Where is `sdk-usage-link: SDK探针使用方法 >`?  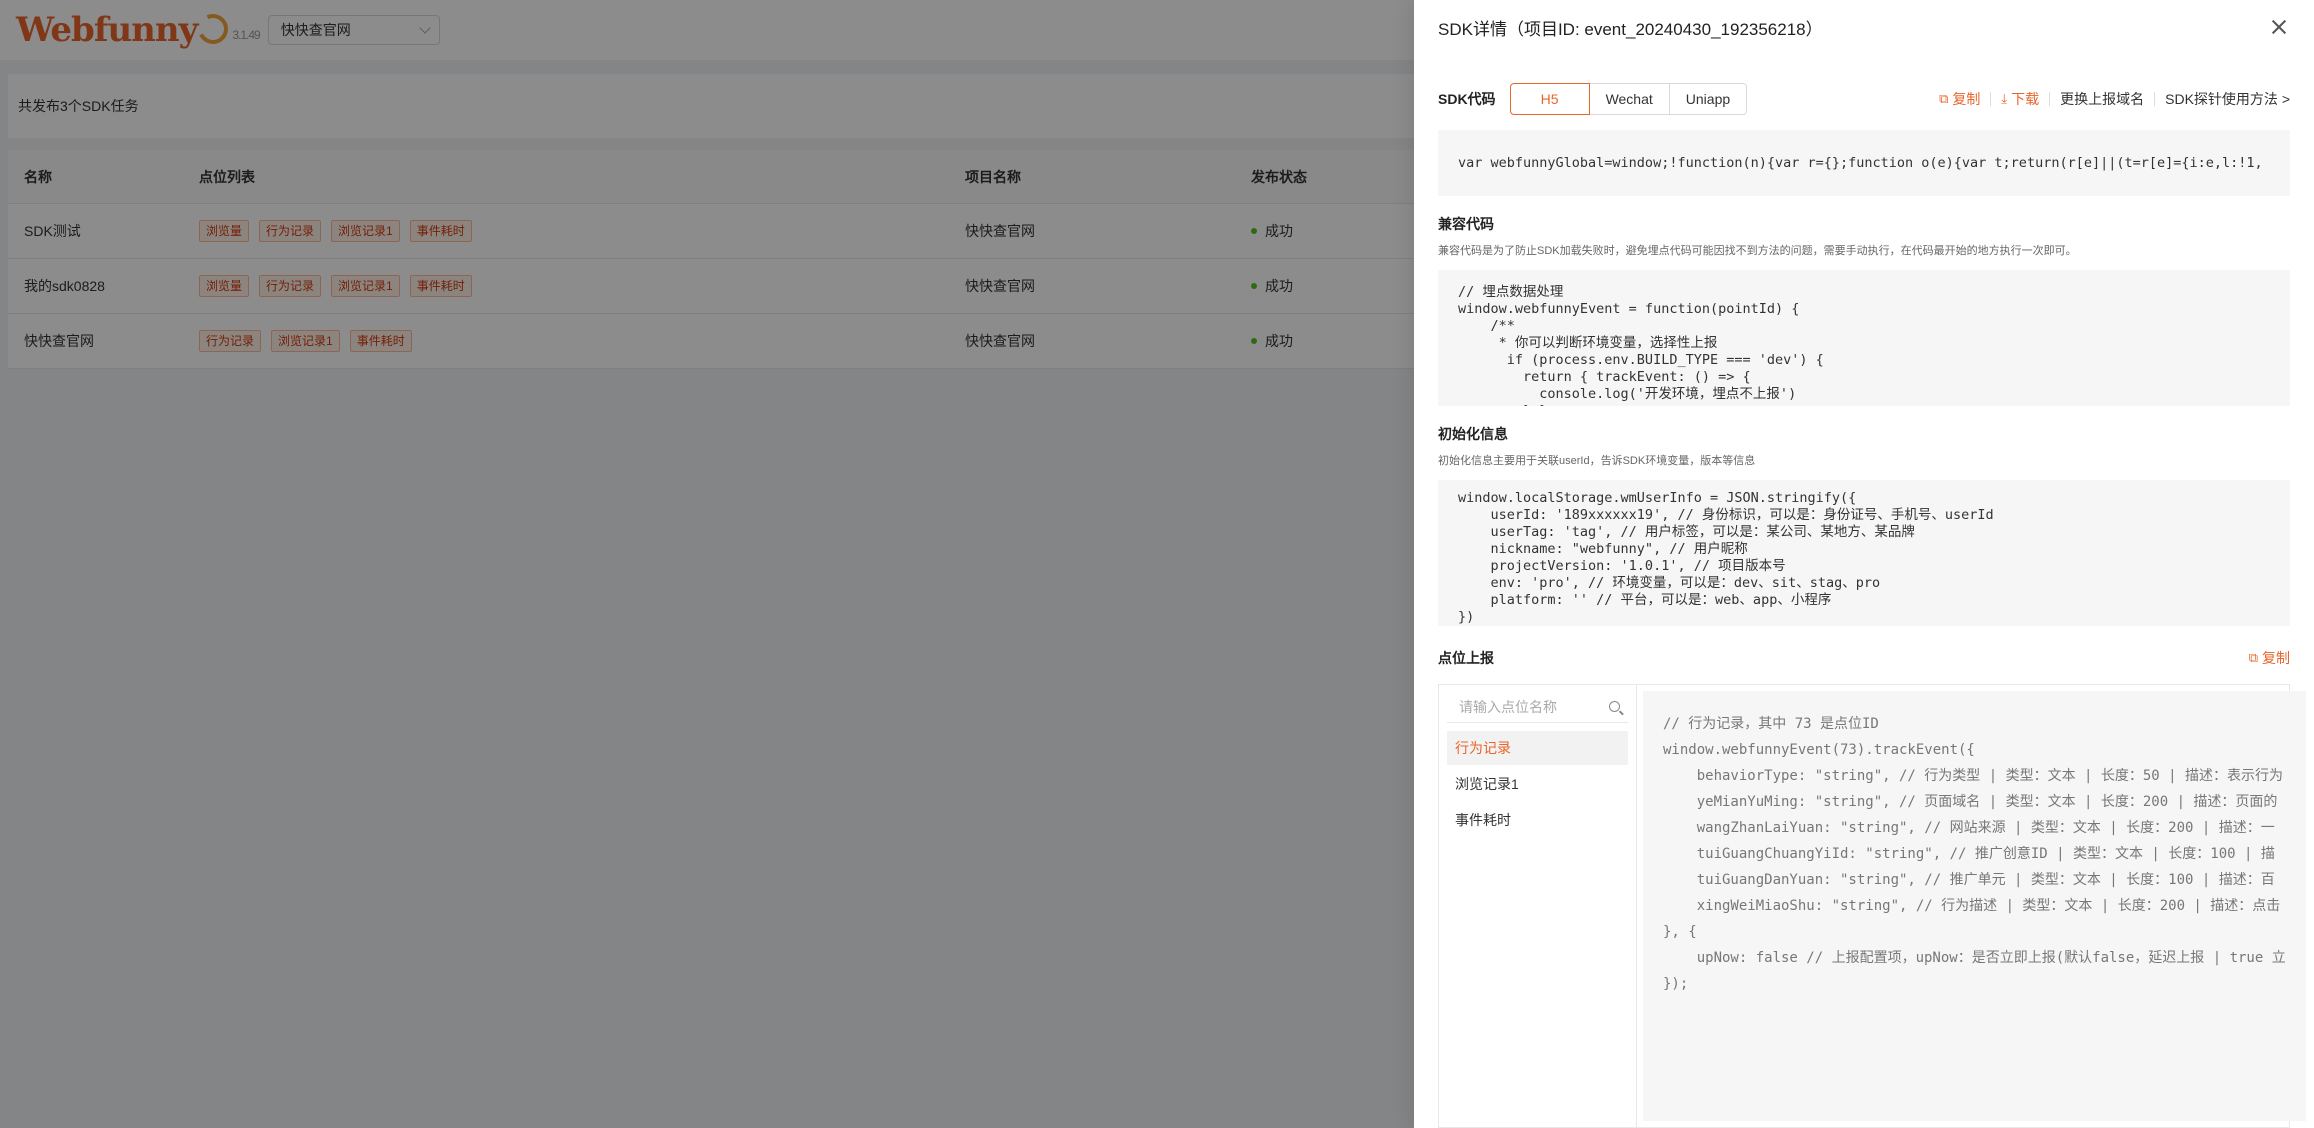 sdk-usage-link: SDK探针使用方法 > is located at coordinates (2227, 99).